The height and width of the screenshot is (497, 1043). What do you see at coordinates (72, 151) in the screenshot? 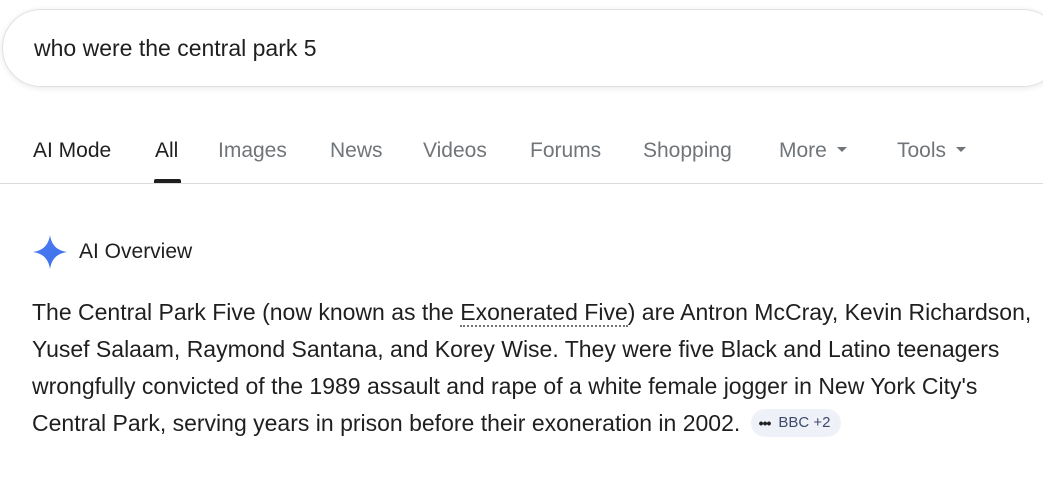
I see `tab-ai-mode: AI Mode` at bounding box center [72, 151].